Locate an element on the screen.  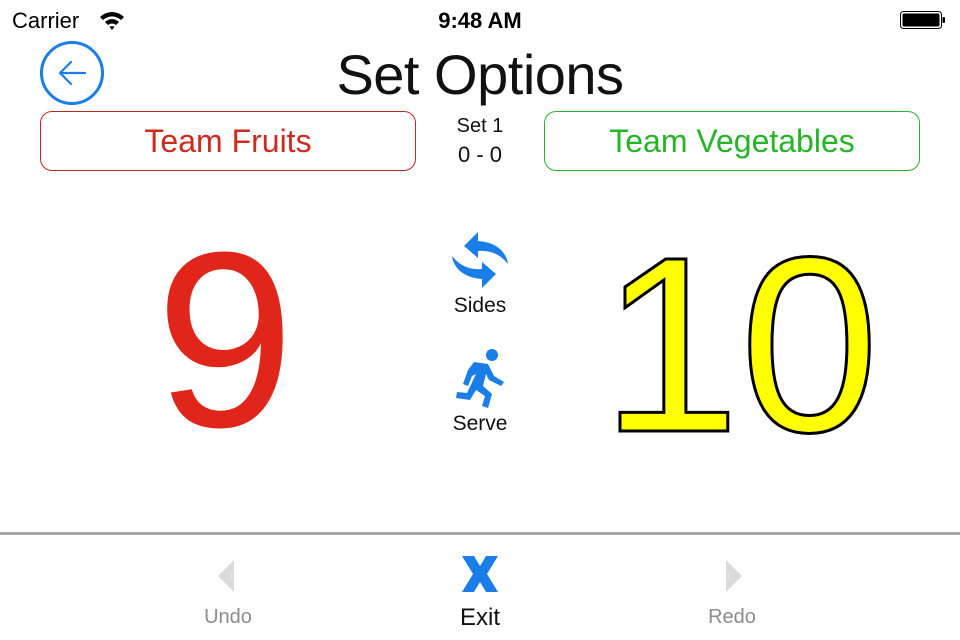
set-label: Set 1 is located at coordinates (480, 126).